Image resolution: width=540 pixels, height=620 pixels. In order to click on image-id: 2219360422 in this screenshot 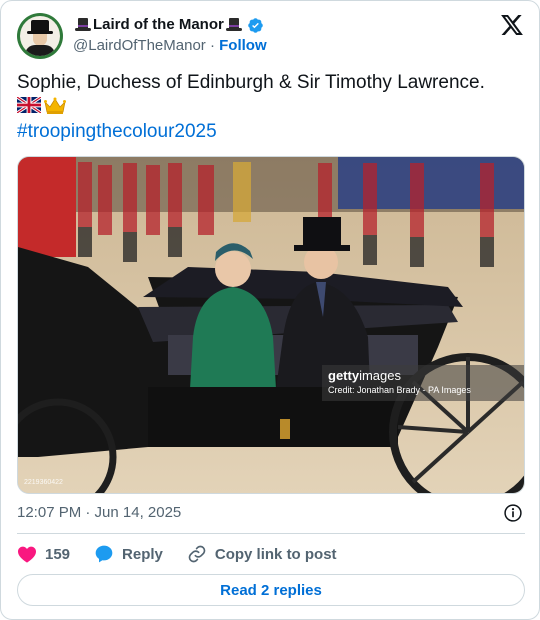, I will do `click(43, 482)`.